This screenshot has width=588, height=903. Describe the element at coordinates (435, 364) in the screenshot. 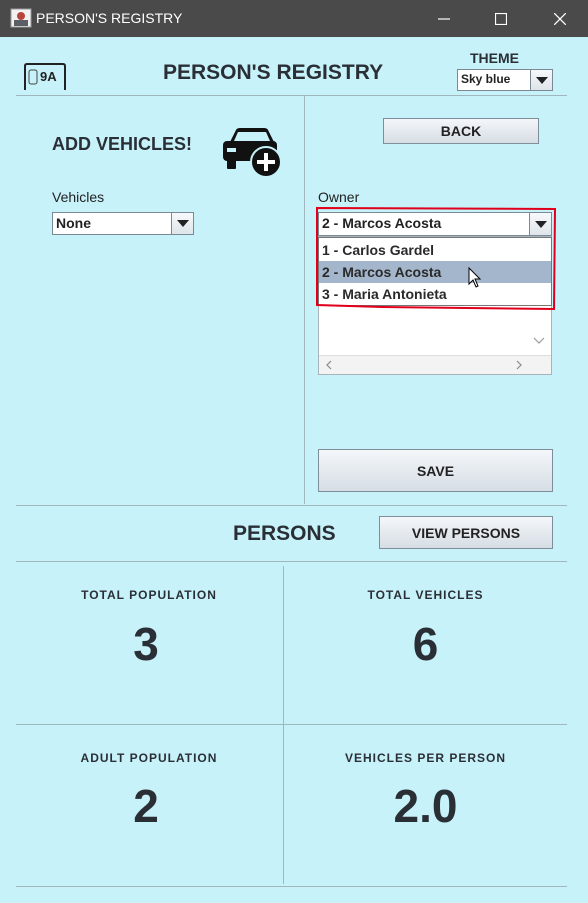

I see `horizontal-scrollbar` at that location.